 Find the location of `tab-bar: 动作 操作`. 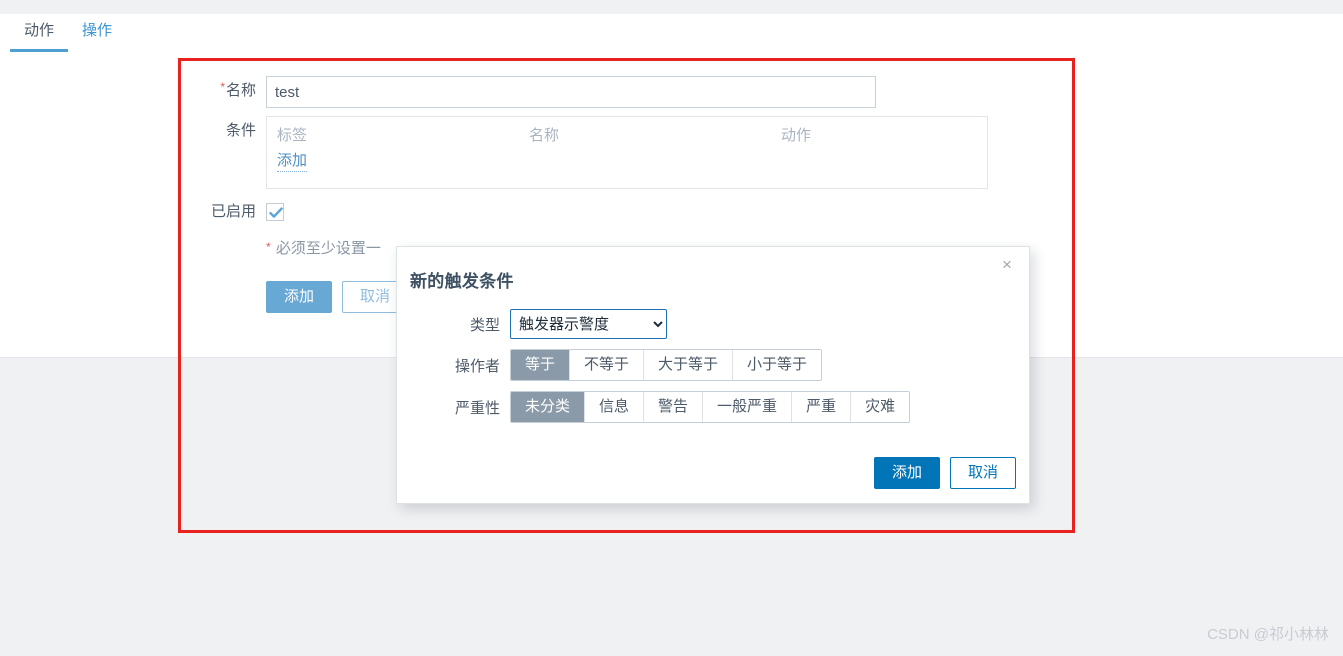

tab-bar: 动作 操作 is located at coordinates (63, 36).